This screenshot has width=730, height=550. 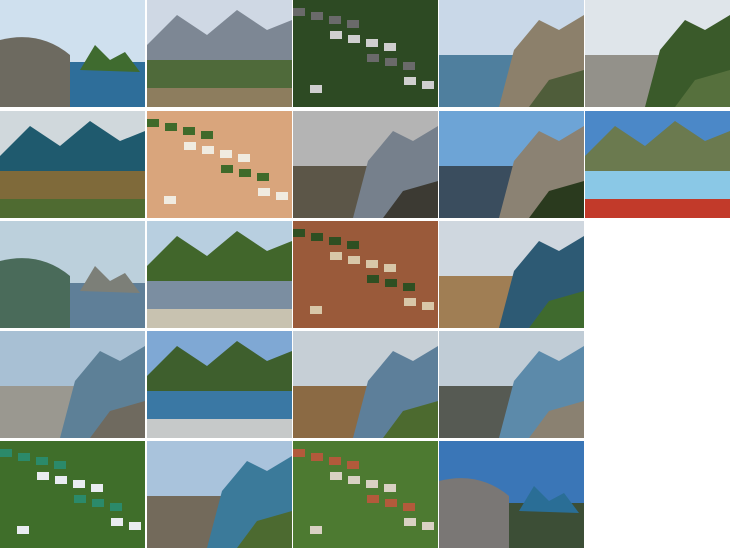 I want to click on lake-and-rock-photo-image, so click(x=72, y=274).